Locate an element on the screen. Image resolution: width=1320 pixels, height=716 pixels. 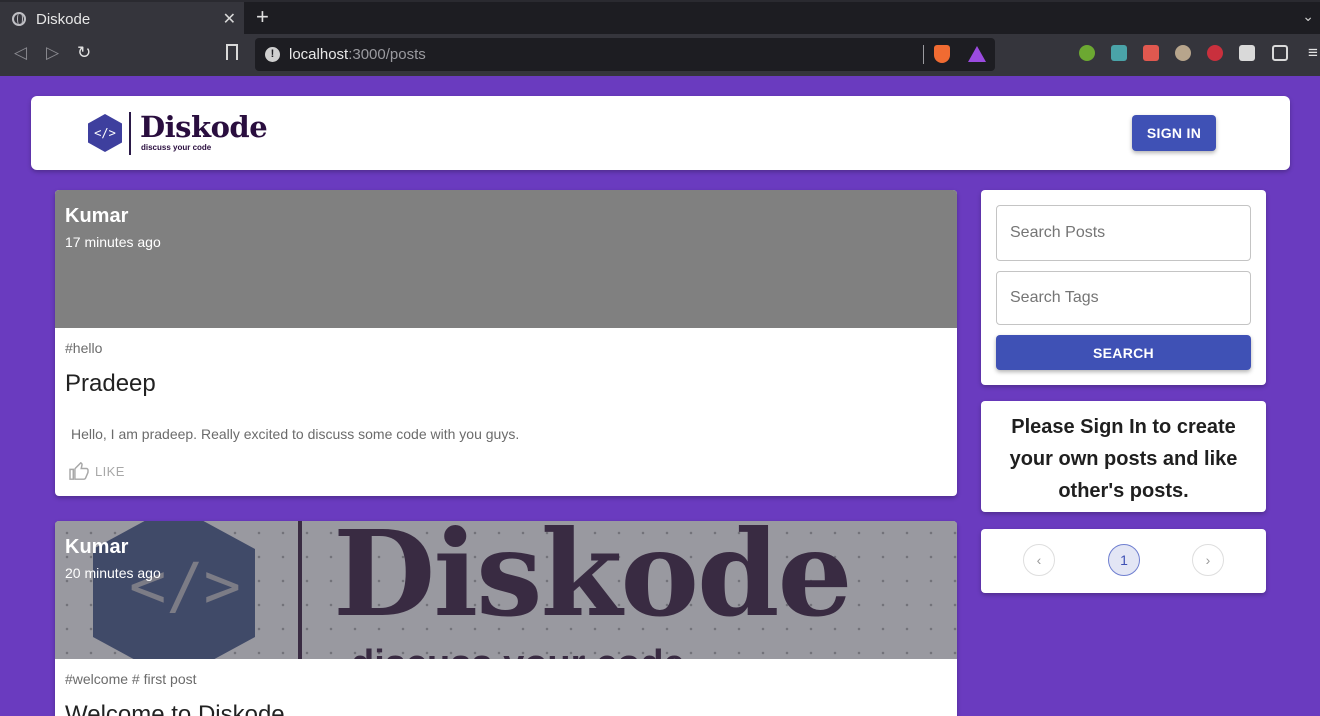
browser-toolbar: ◁ ▷ ↻ ! localhost:3000/posts ≡ is located at coordinates (660, 55).